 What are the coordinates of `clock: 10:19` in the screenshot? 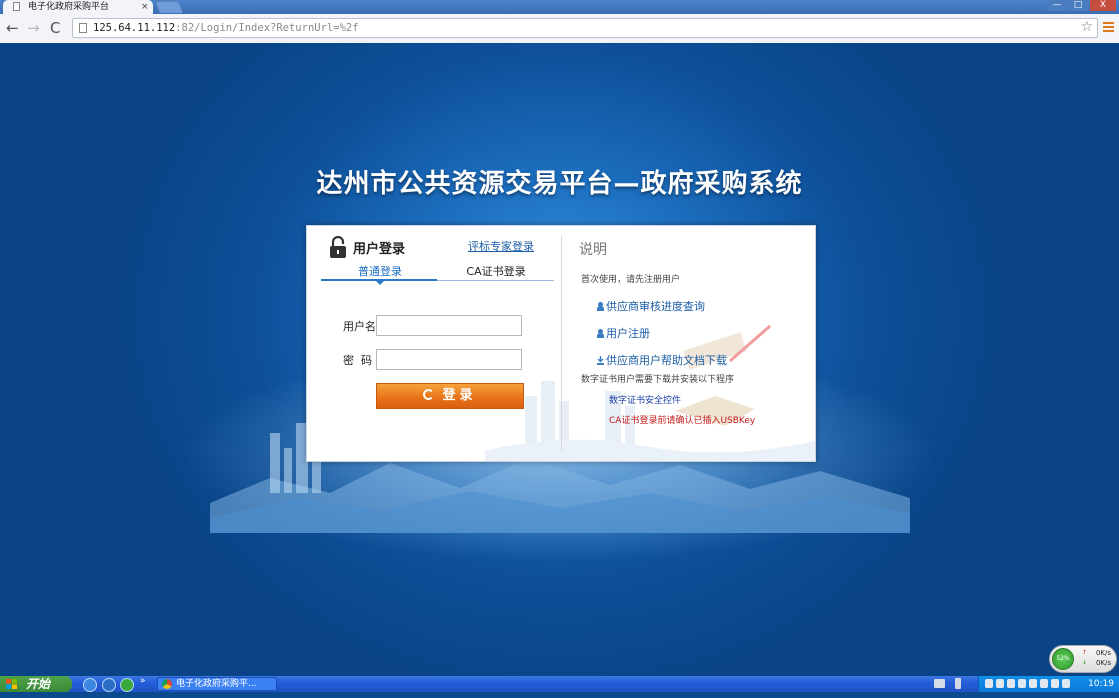 It's located at (1101, 684).